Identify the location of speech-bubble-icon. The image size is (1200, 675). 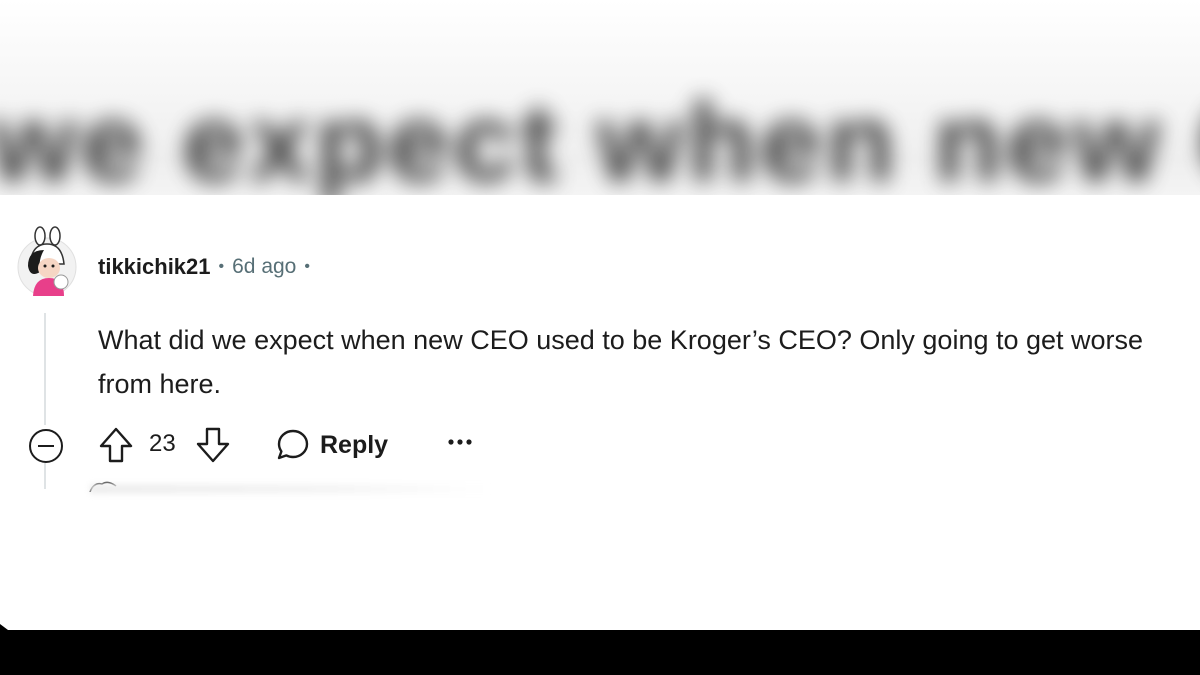
(293, 444).